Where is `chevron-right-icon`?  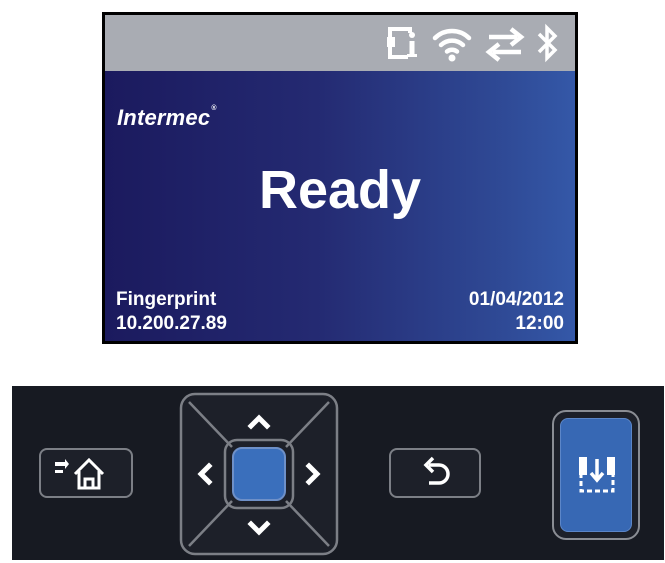
chevron-right-icon is located at coordinates (313, 474).